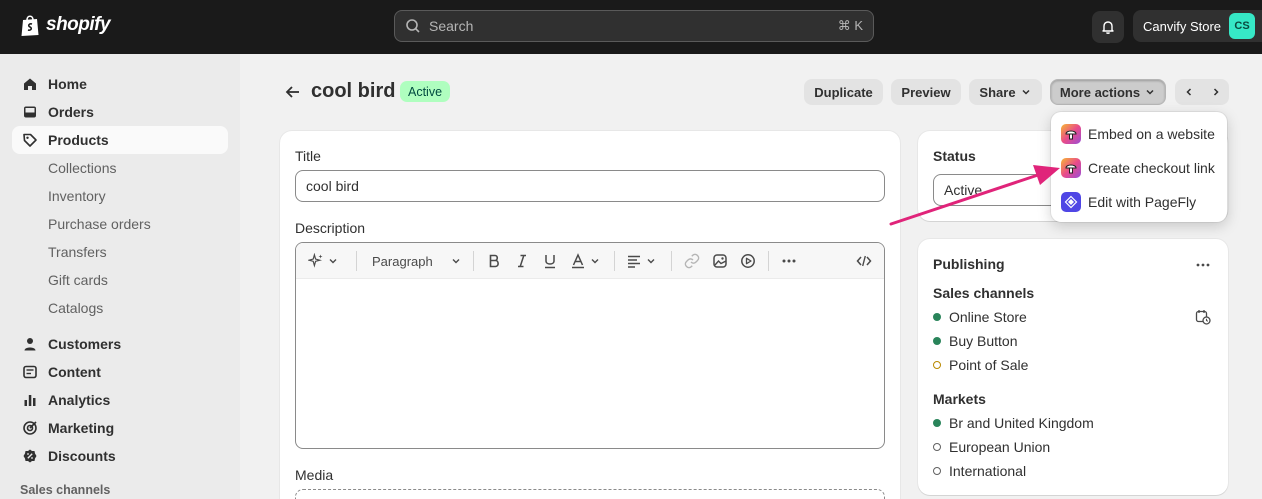 Image resolution: width=1262 pixels, height=499 pixels. I want to click on html-code-button, so click(864, 261).